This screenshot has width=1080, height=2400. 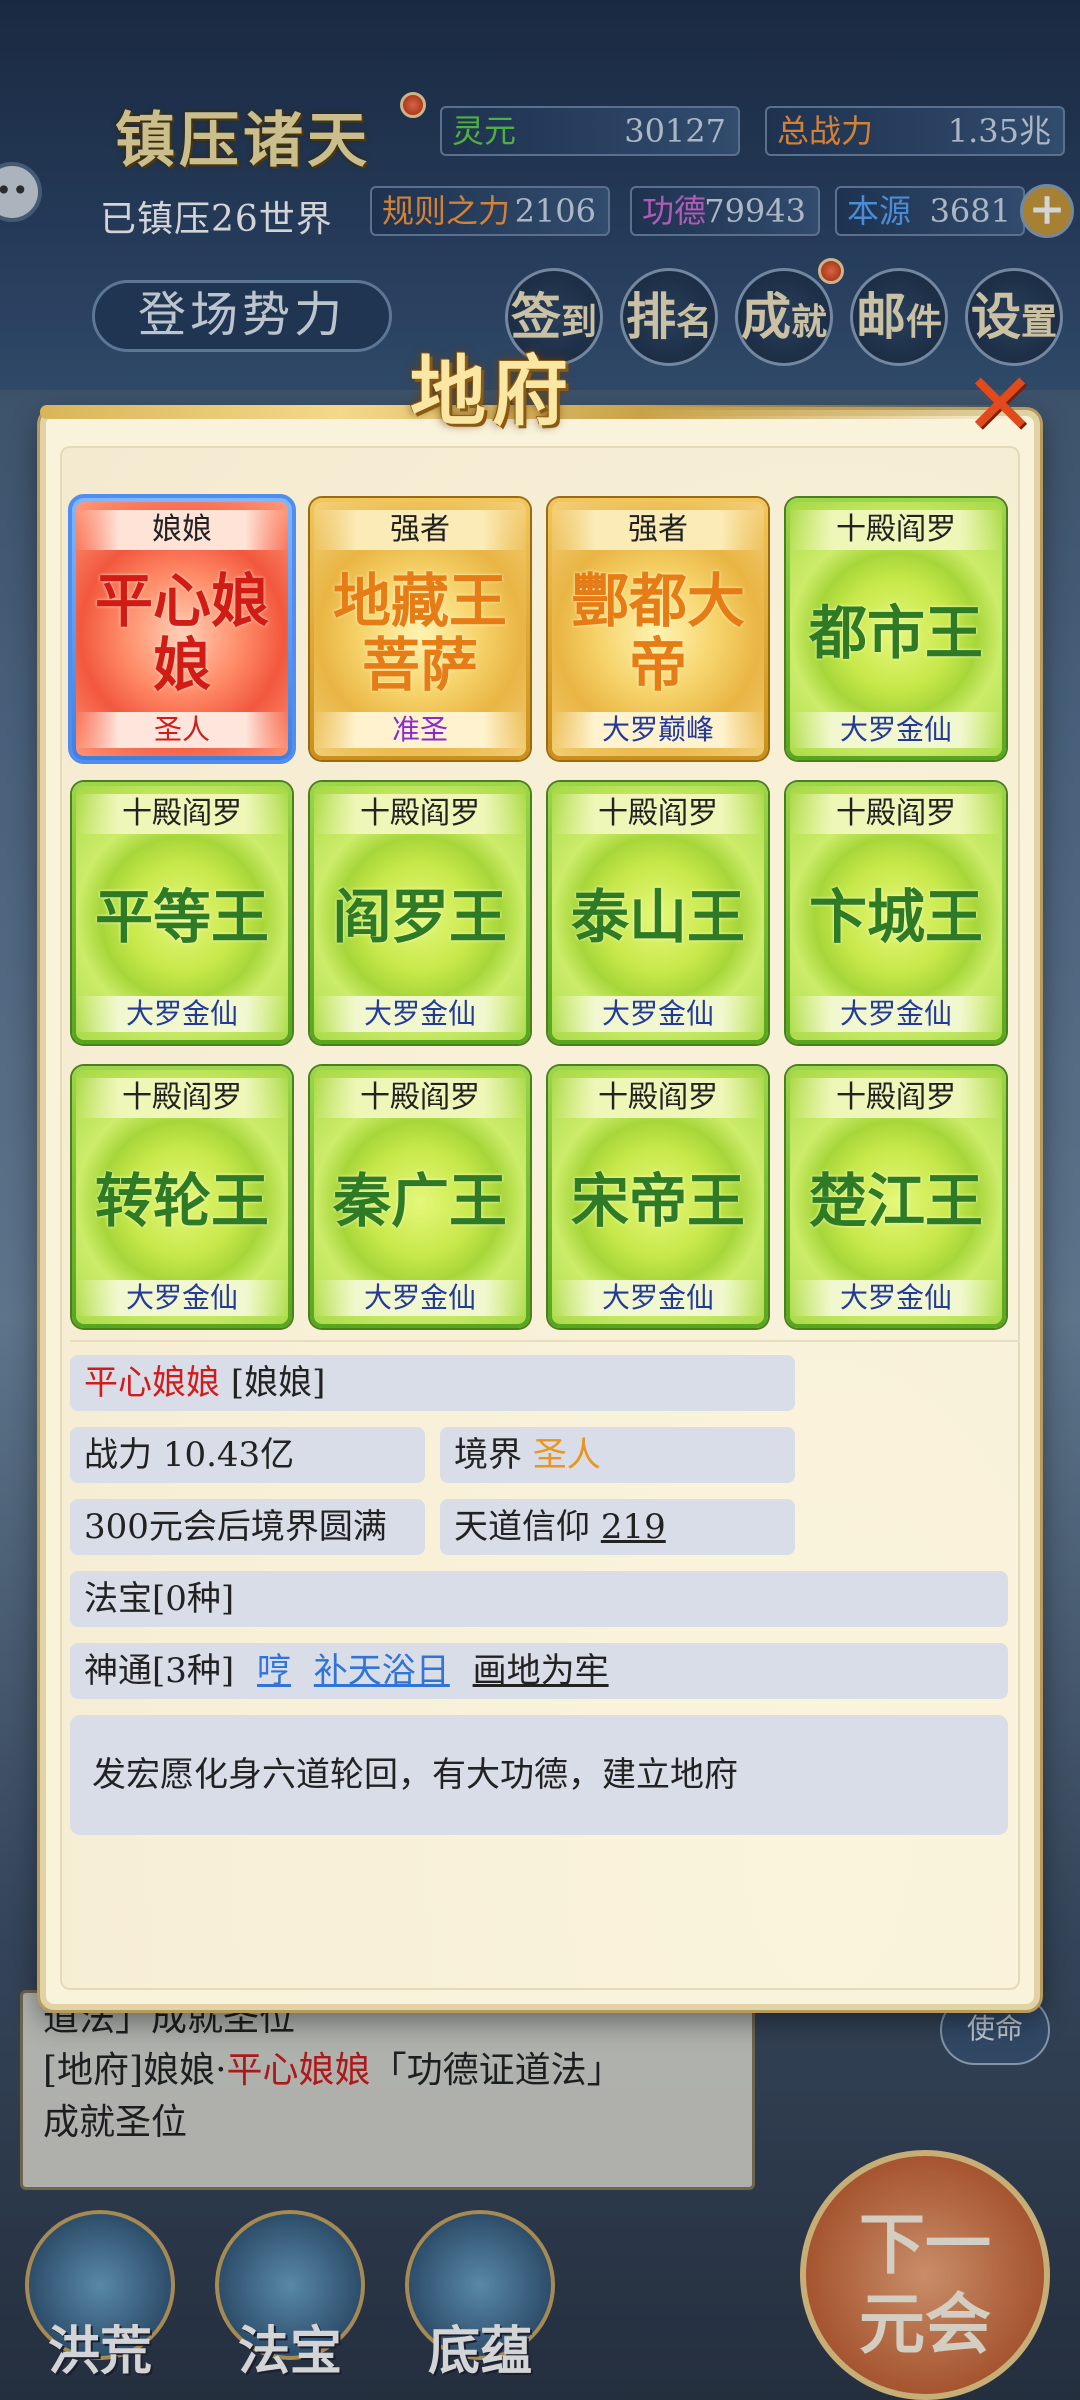 I want to click on character-card: 强者酆都大帝大罗巅峰, so click(x=658, y=629).